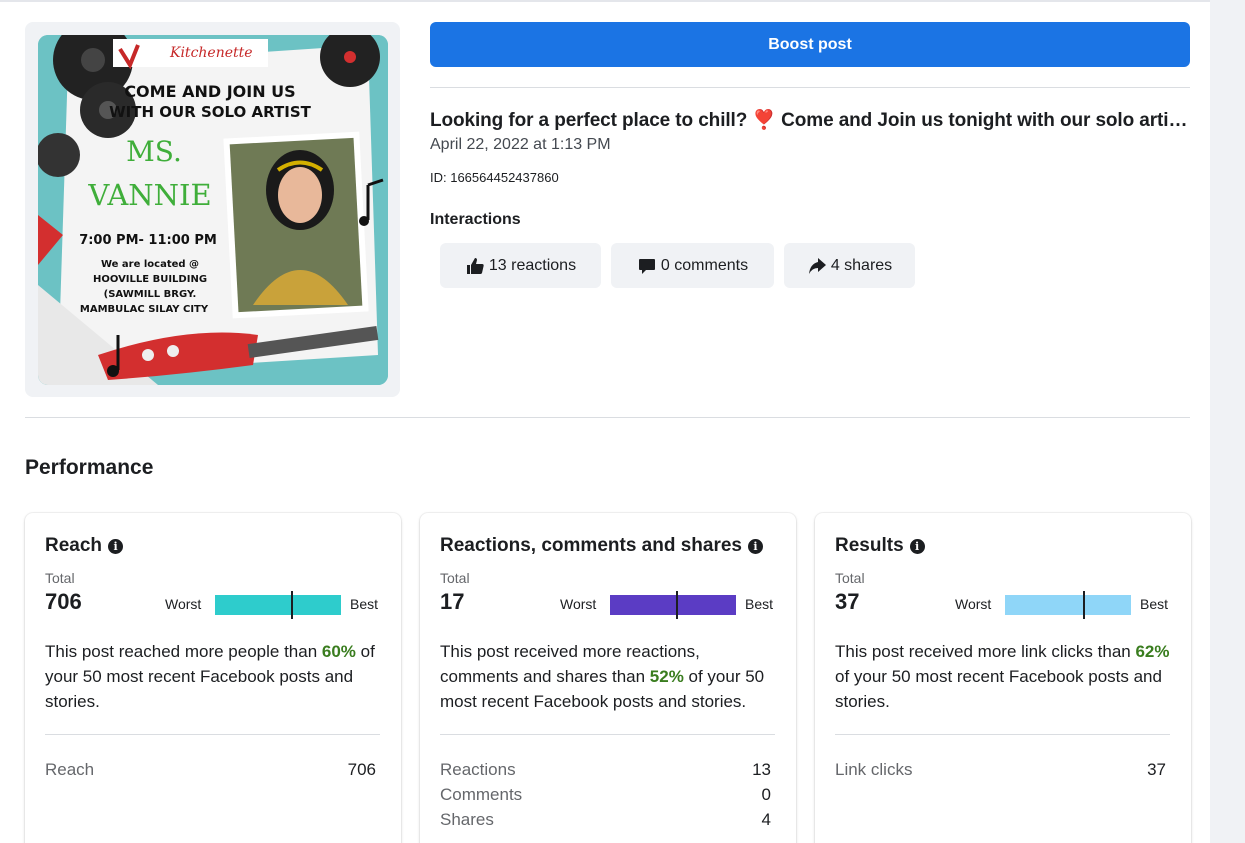 This screenshot has height=843, width=1245. Describe the element at coordinates (452, 601) in the screenshot. I see `total-value: 17` at that location.